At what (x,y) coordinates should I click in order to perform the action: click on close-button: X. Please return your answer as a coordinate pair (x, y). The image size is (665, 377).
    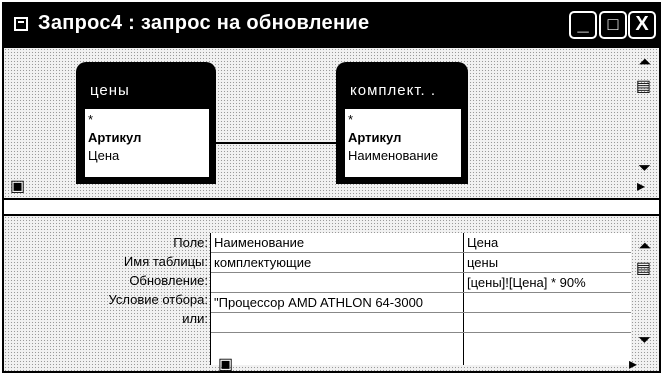
    Looking at the image, I should click on (642, 25).